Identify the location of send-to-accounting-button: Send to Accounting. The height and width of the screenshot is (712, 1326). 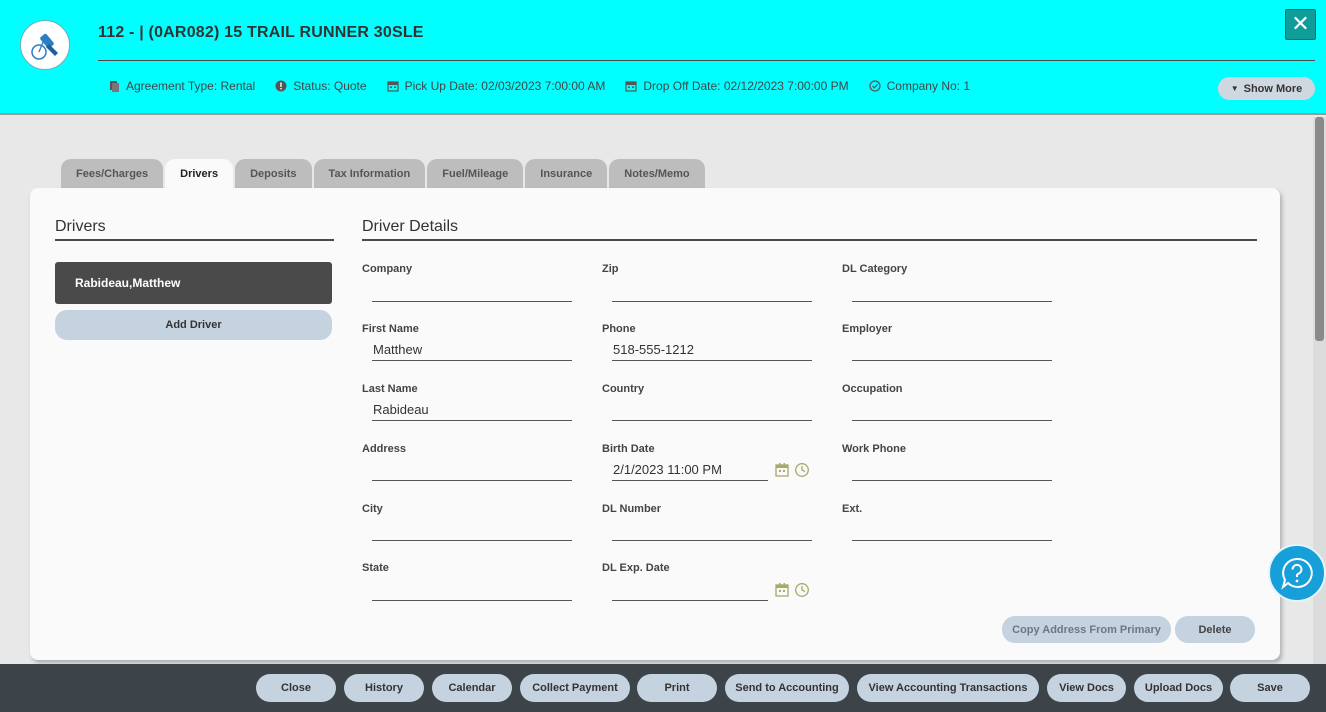
(787, 688).